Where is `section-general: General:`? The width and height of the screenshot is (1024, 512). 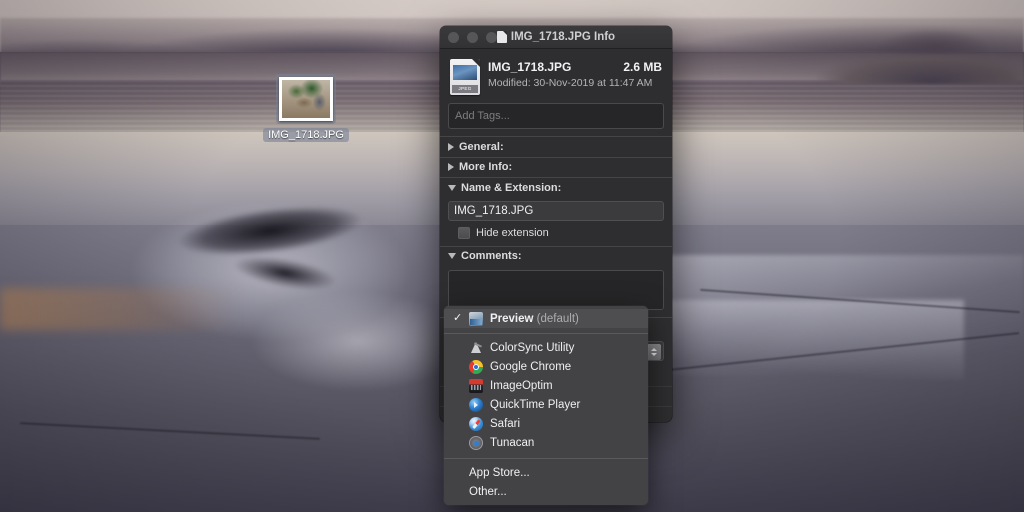 section-general: General: is located at coordinates (556, 147).